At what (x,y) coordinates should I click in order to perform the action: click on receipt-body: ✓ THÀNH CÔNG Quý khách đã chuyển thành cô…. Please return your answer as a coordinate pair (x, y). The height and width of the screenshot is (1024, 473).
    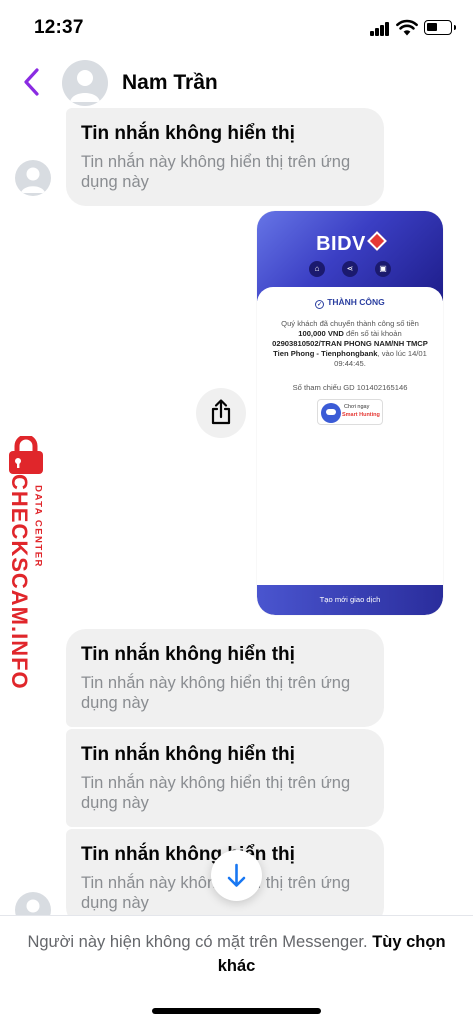
    Looking at the image, I should click on (350, 437).